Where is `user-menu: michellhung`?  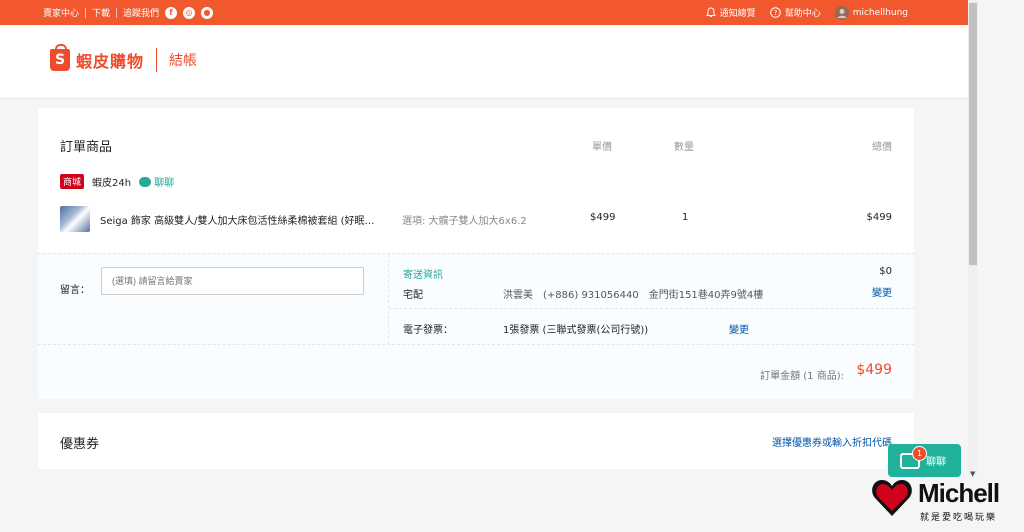
user-menu: michellhung is located at coordinates (871, 12).